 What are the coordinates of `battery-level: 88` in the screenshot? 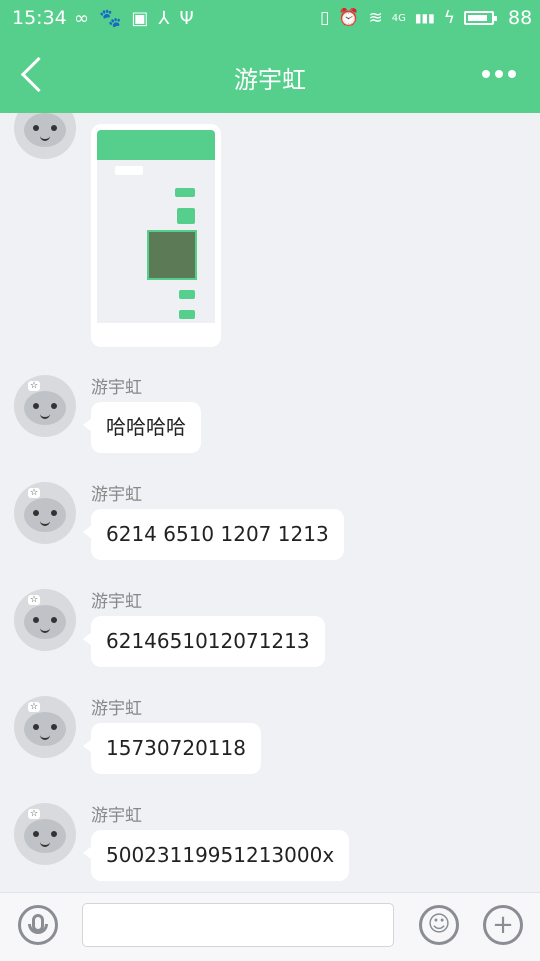 It's located at (520, 18).